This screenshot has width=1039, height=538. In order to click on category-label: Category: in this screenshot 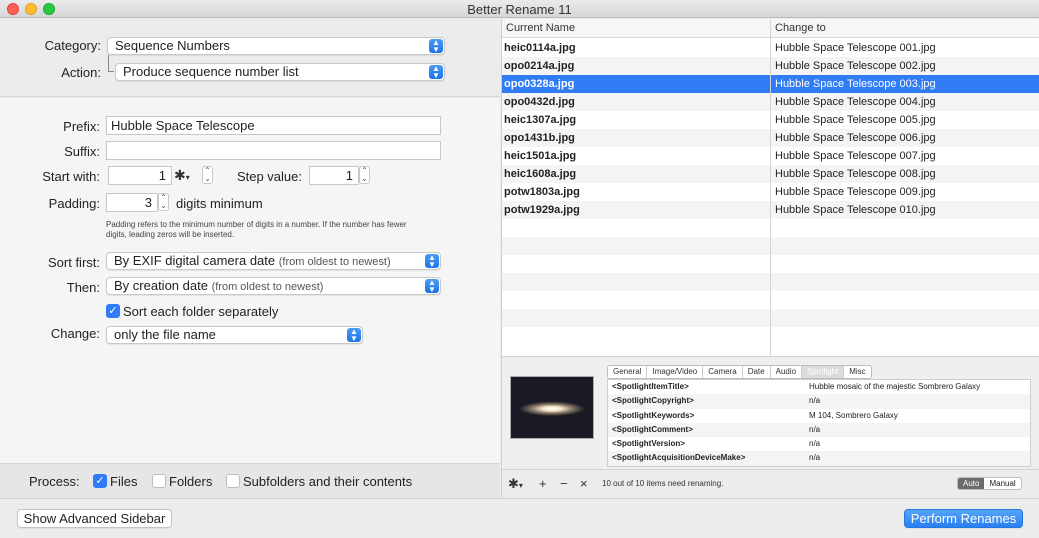, I will do `click(72, 45)`.